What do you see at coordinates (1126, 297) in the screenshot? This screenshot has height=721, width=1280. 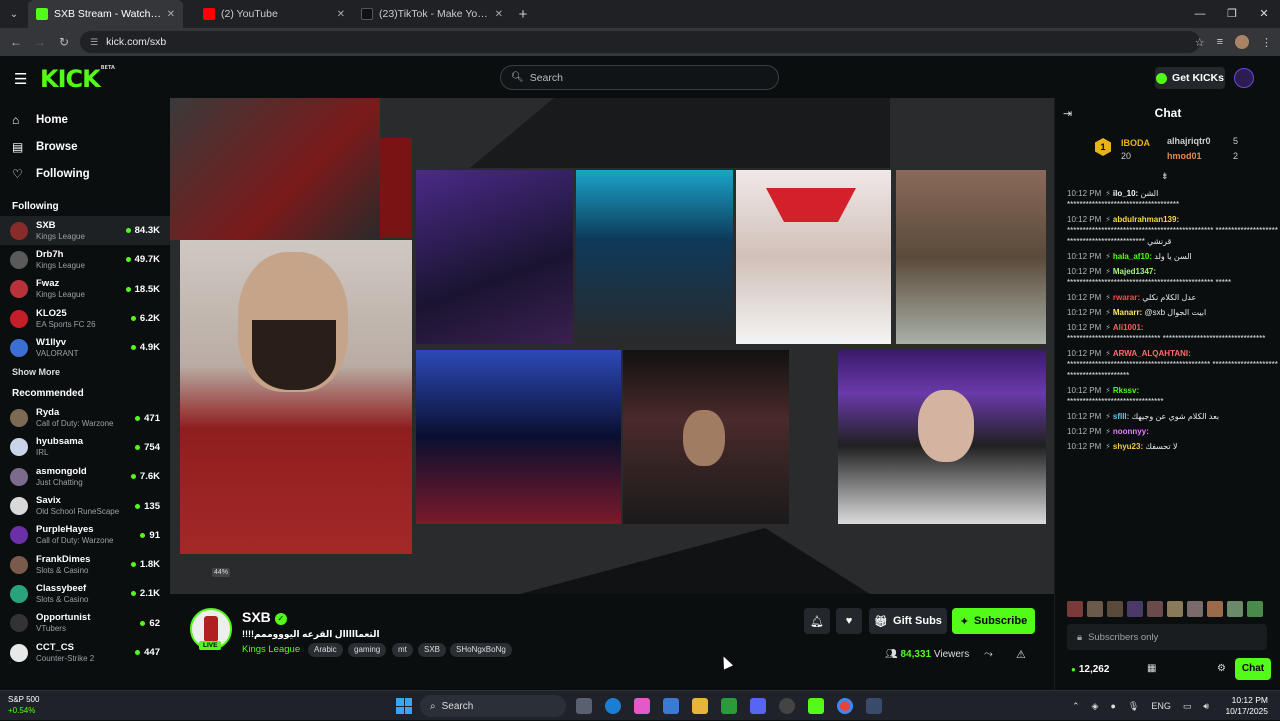 I see `message-user: rwarar:` at bounding box center [1126, 297].